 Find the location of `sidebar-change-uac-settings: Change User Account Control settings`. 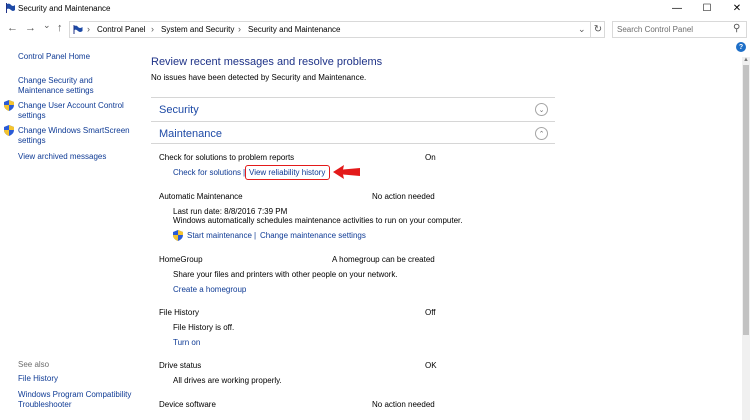

sidebar-change-uac-settings: Change User Account Control settings is located at coordinates (75, 111).